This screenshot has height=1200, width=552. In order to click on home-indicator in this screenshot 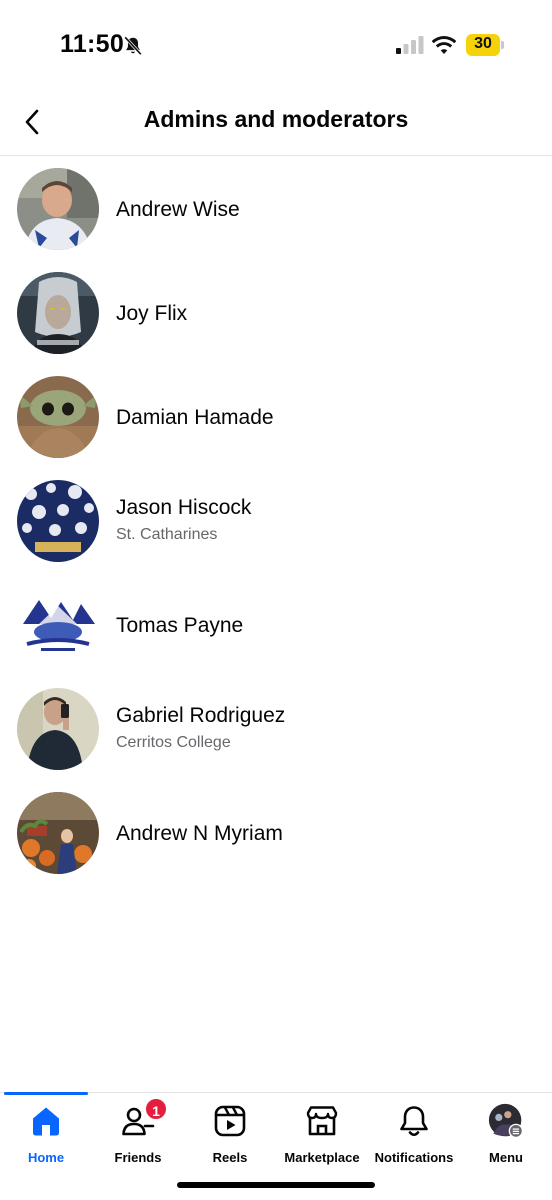, I will do `click(276, 1185)`.